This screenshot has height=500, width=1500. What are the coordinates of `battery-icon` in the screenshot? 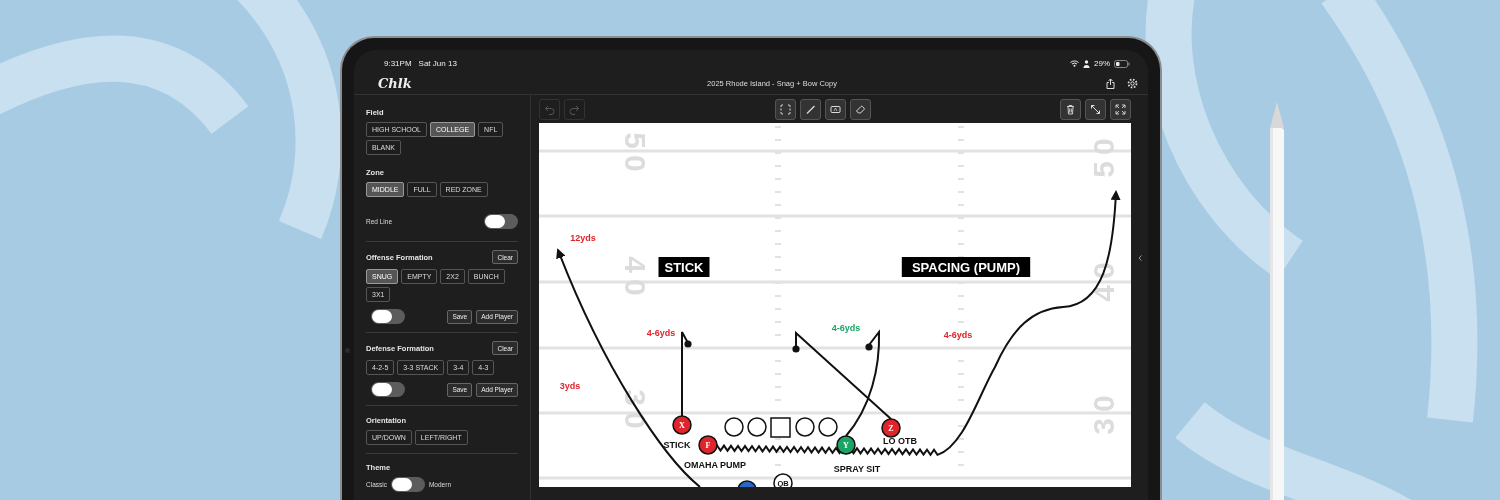 It's located at (1122, 63).